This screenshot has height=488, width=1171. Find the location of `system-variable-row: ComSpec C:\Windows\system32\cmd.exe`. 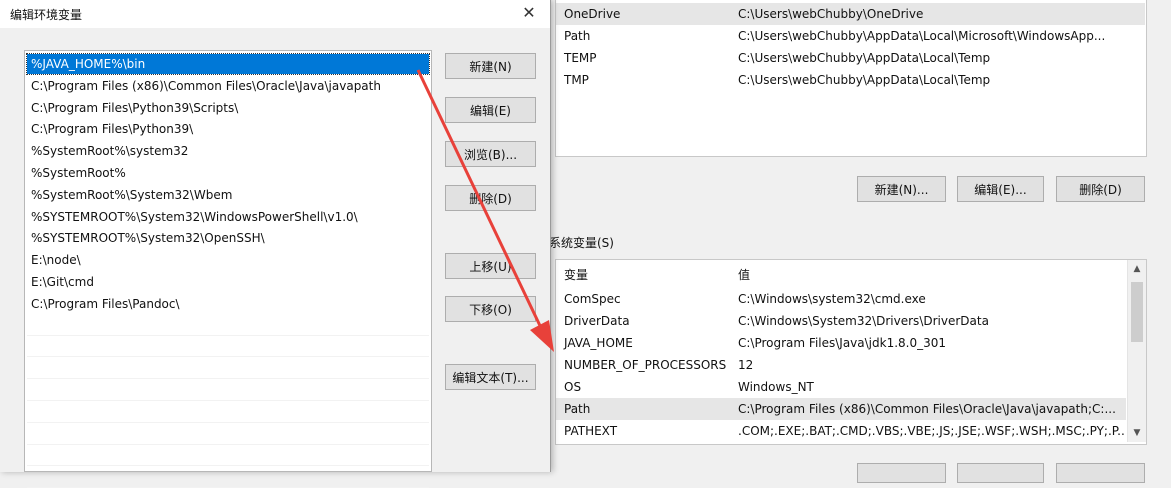

system-variable-row: ComSpec C:\Windows\system32\cmd.exe is located at coordinates (841, 299).